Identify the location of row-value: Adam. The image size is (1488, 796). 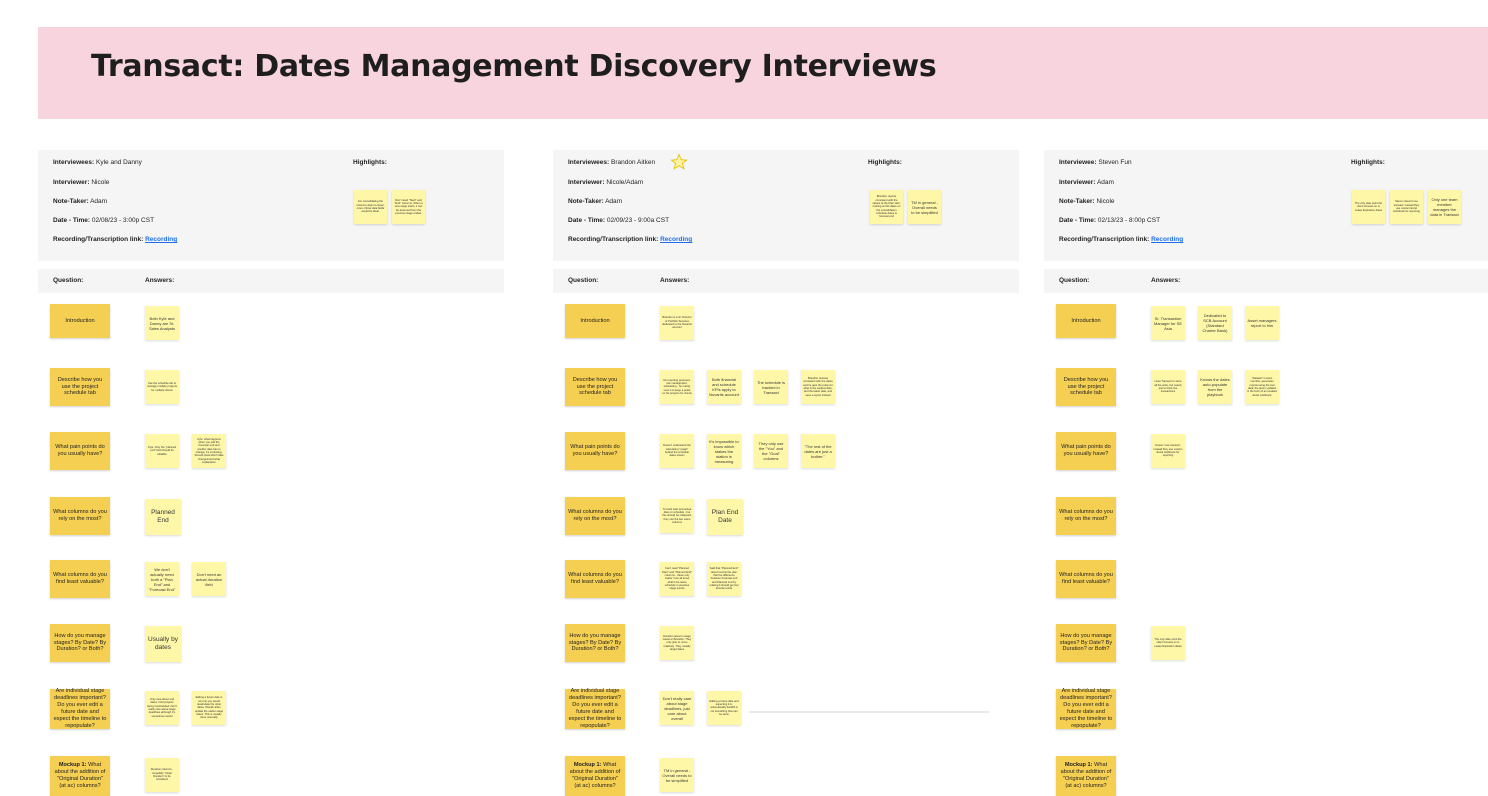
(99, 201).